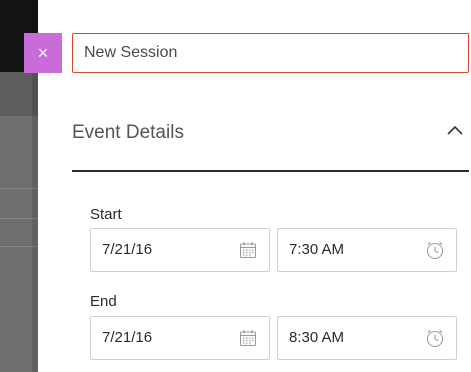  Describe the element at coordinates (127, 249) in the screenshot. I see `start-date-value: 7/21/16` at that location.